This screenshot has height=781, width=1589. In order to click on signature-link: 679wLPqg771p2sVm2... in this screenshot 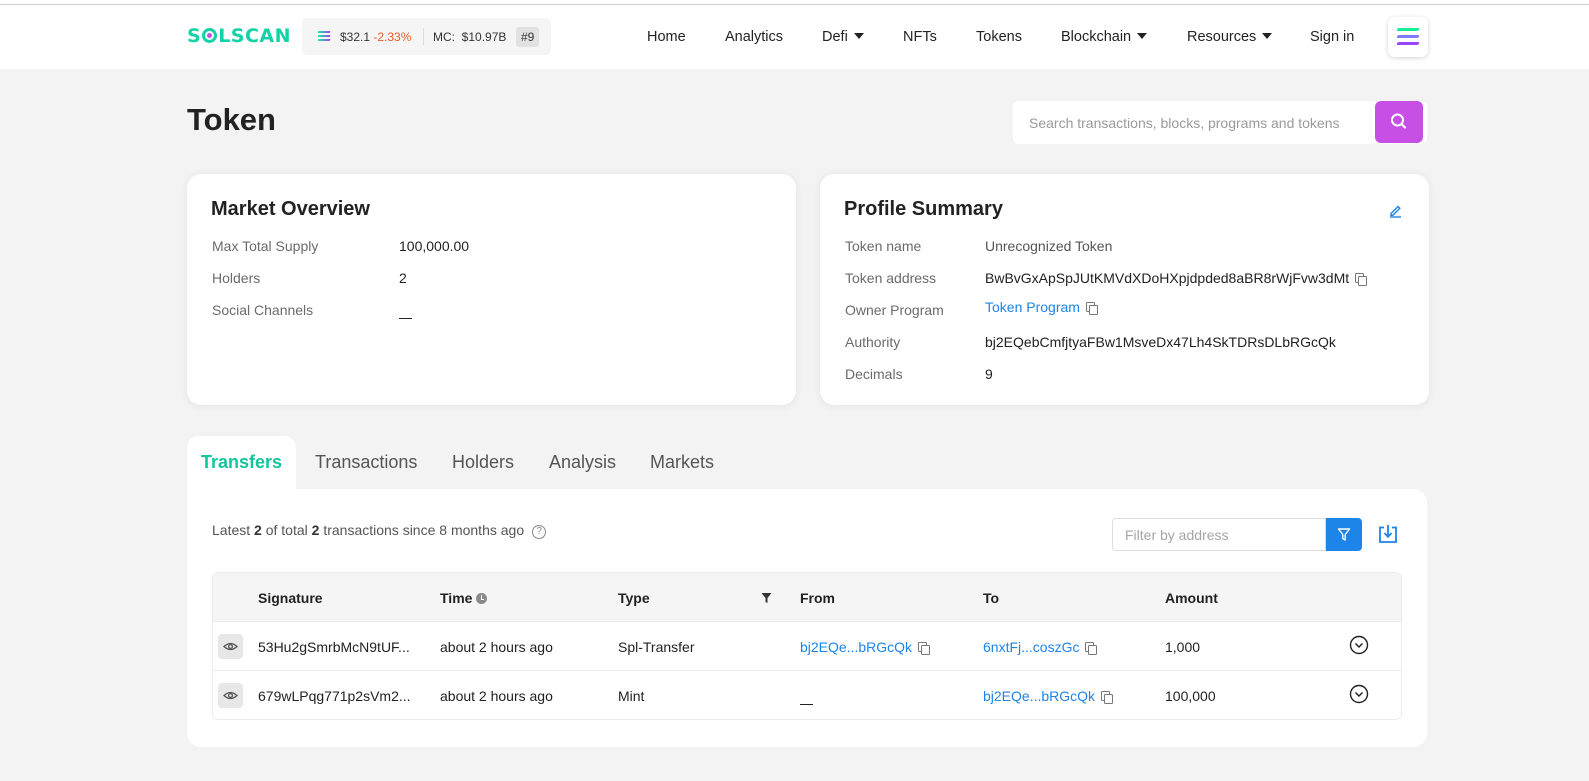, I will do `click(334, 696)`.